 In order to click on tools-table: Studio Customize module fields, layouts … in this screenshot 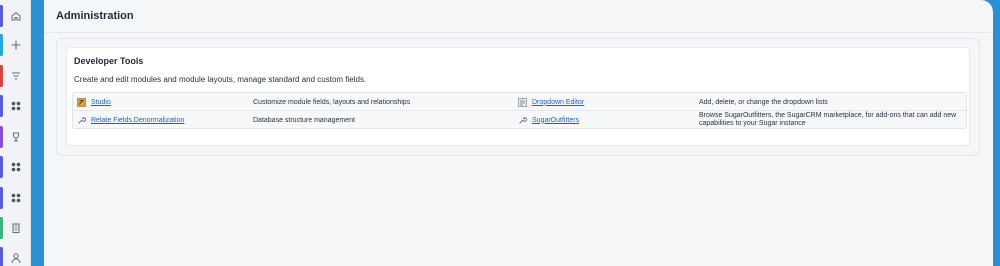, I will do `click(519, 110)`.